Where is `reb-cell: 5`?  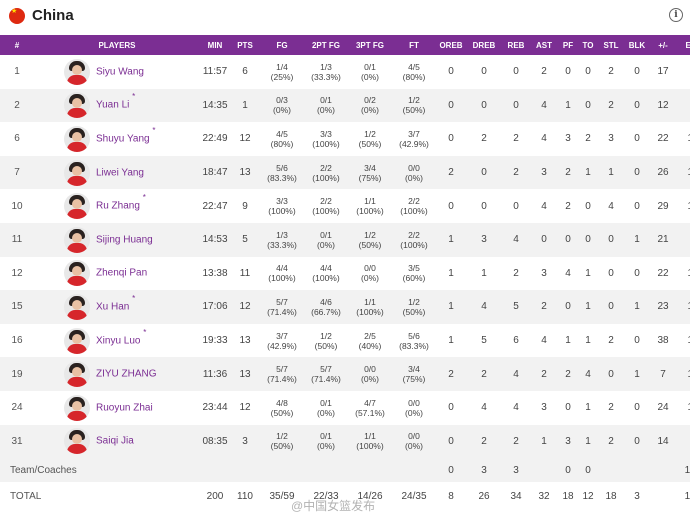 reb-cell: 5 is located at coordinates (516, 307).